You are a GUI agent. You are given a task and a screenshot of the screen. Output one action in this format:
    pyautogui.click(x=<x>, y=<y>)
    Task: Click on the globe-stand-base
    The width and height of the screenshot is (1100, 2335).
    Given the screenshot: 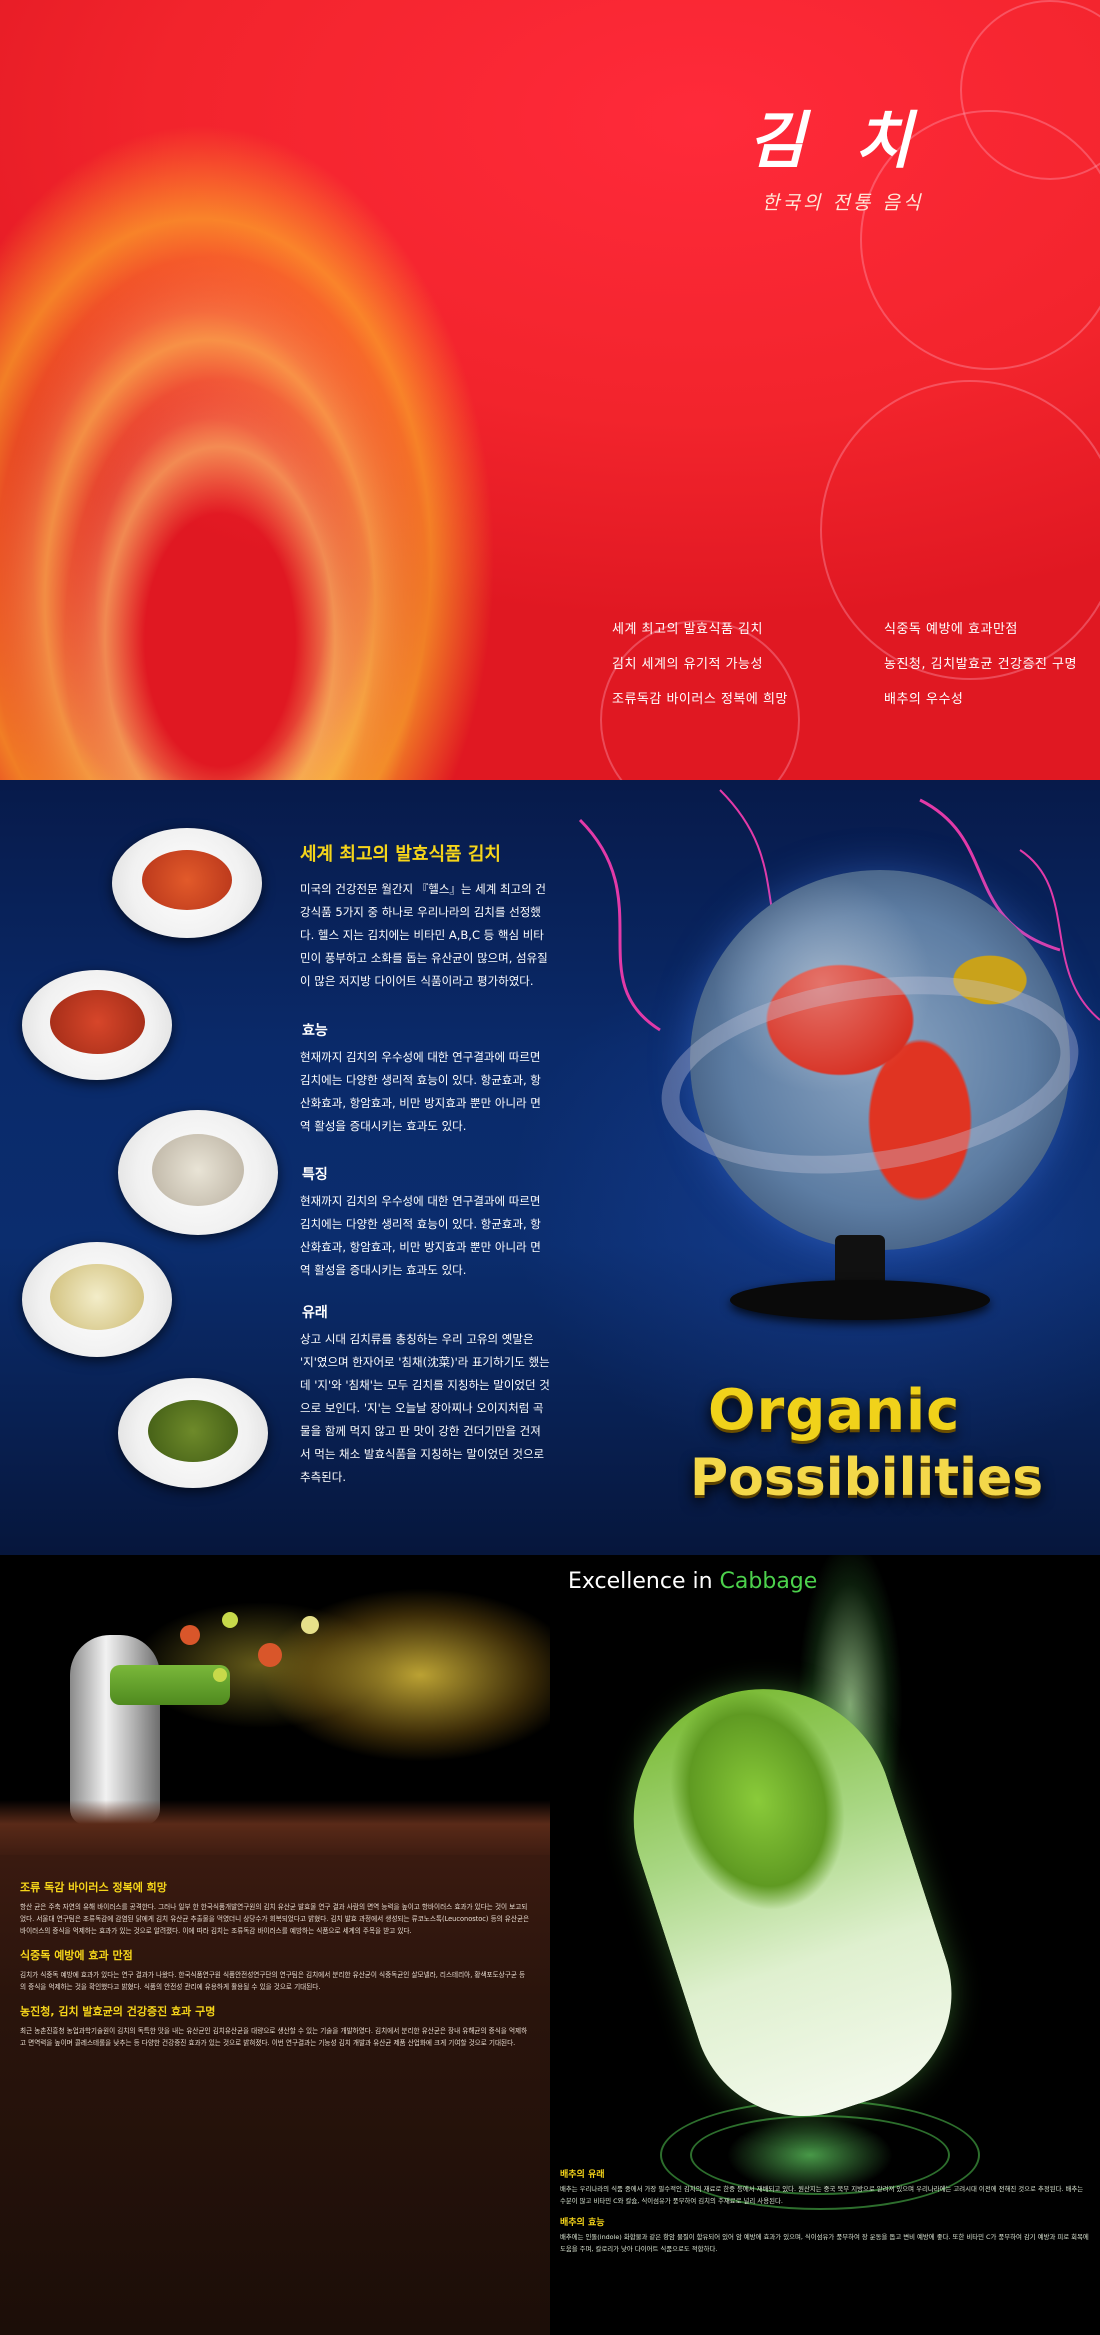 What is the action you would take?
    pyautogui.click(x=860, y=1300)
    